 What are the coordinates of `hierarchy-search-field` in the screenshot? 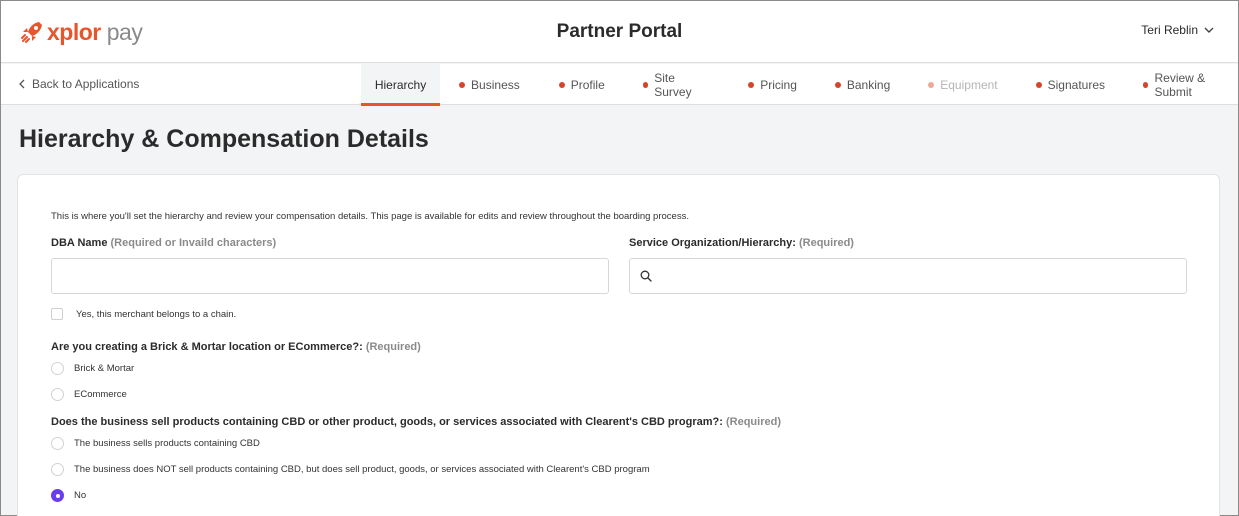 It's located at (908, 276).